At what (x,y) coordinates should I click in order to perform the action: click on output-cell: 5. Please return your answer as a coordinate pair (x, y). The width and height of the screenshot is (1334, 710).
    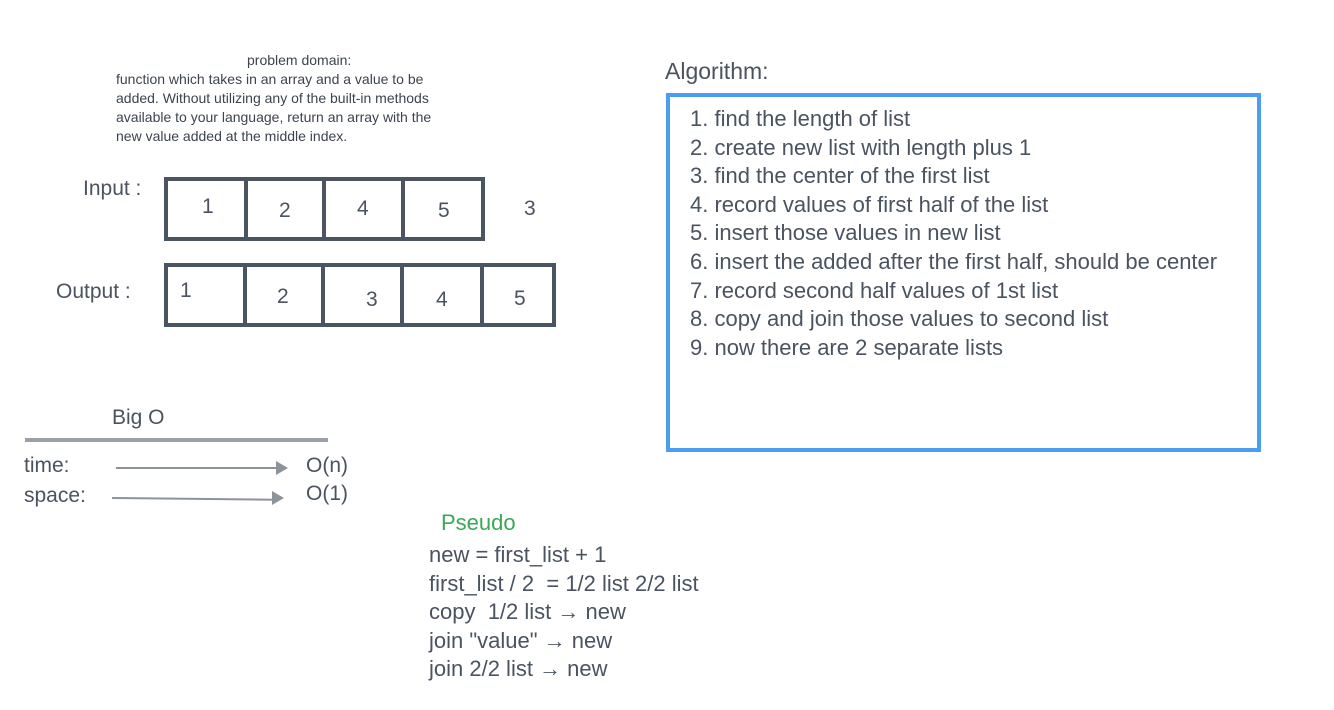
    Looking at the image, I should click on (518, 295).